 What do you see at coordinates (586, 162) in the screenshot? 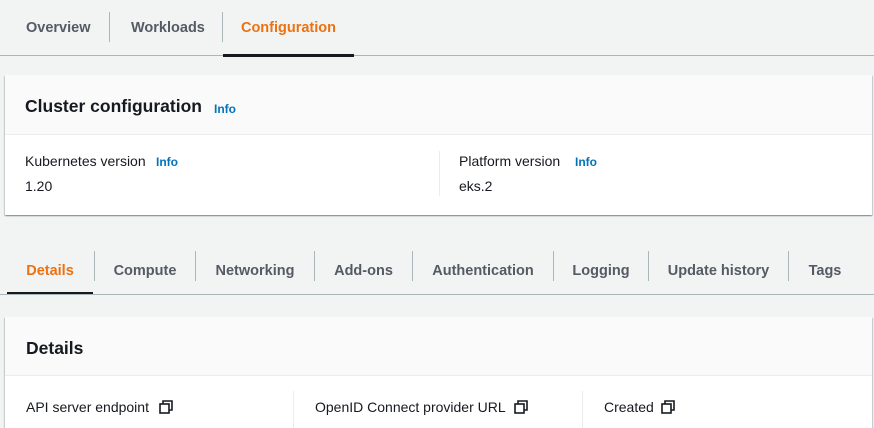
I see `platform-version-info-link: Info` at bounding box center [586, 162].